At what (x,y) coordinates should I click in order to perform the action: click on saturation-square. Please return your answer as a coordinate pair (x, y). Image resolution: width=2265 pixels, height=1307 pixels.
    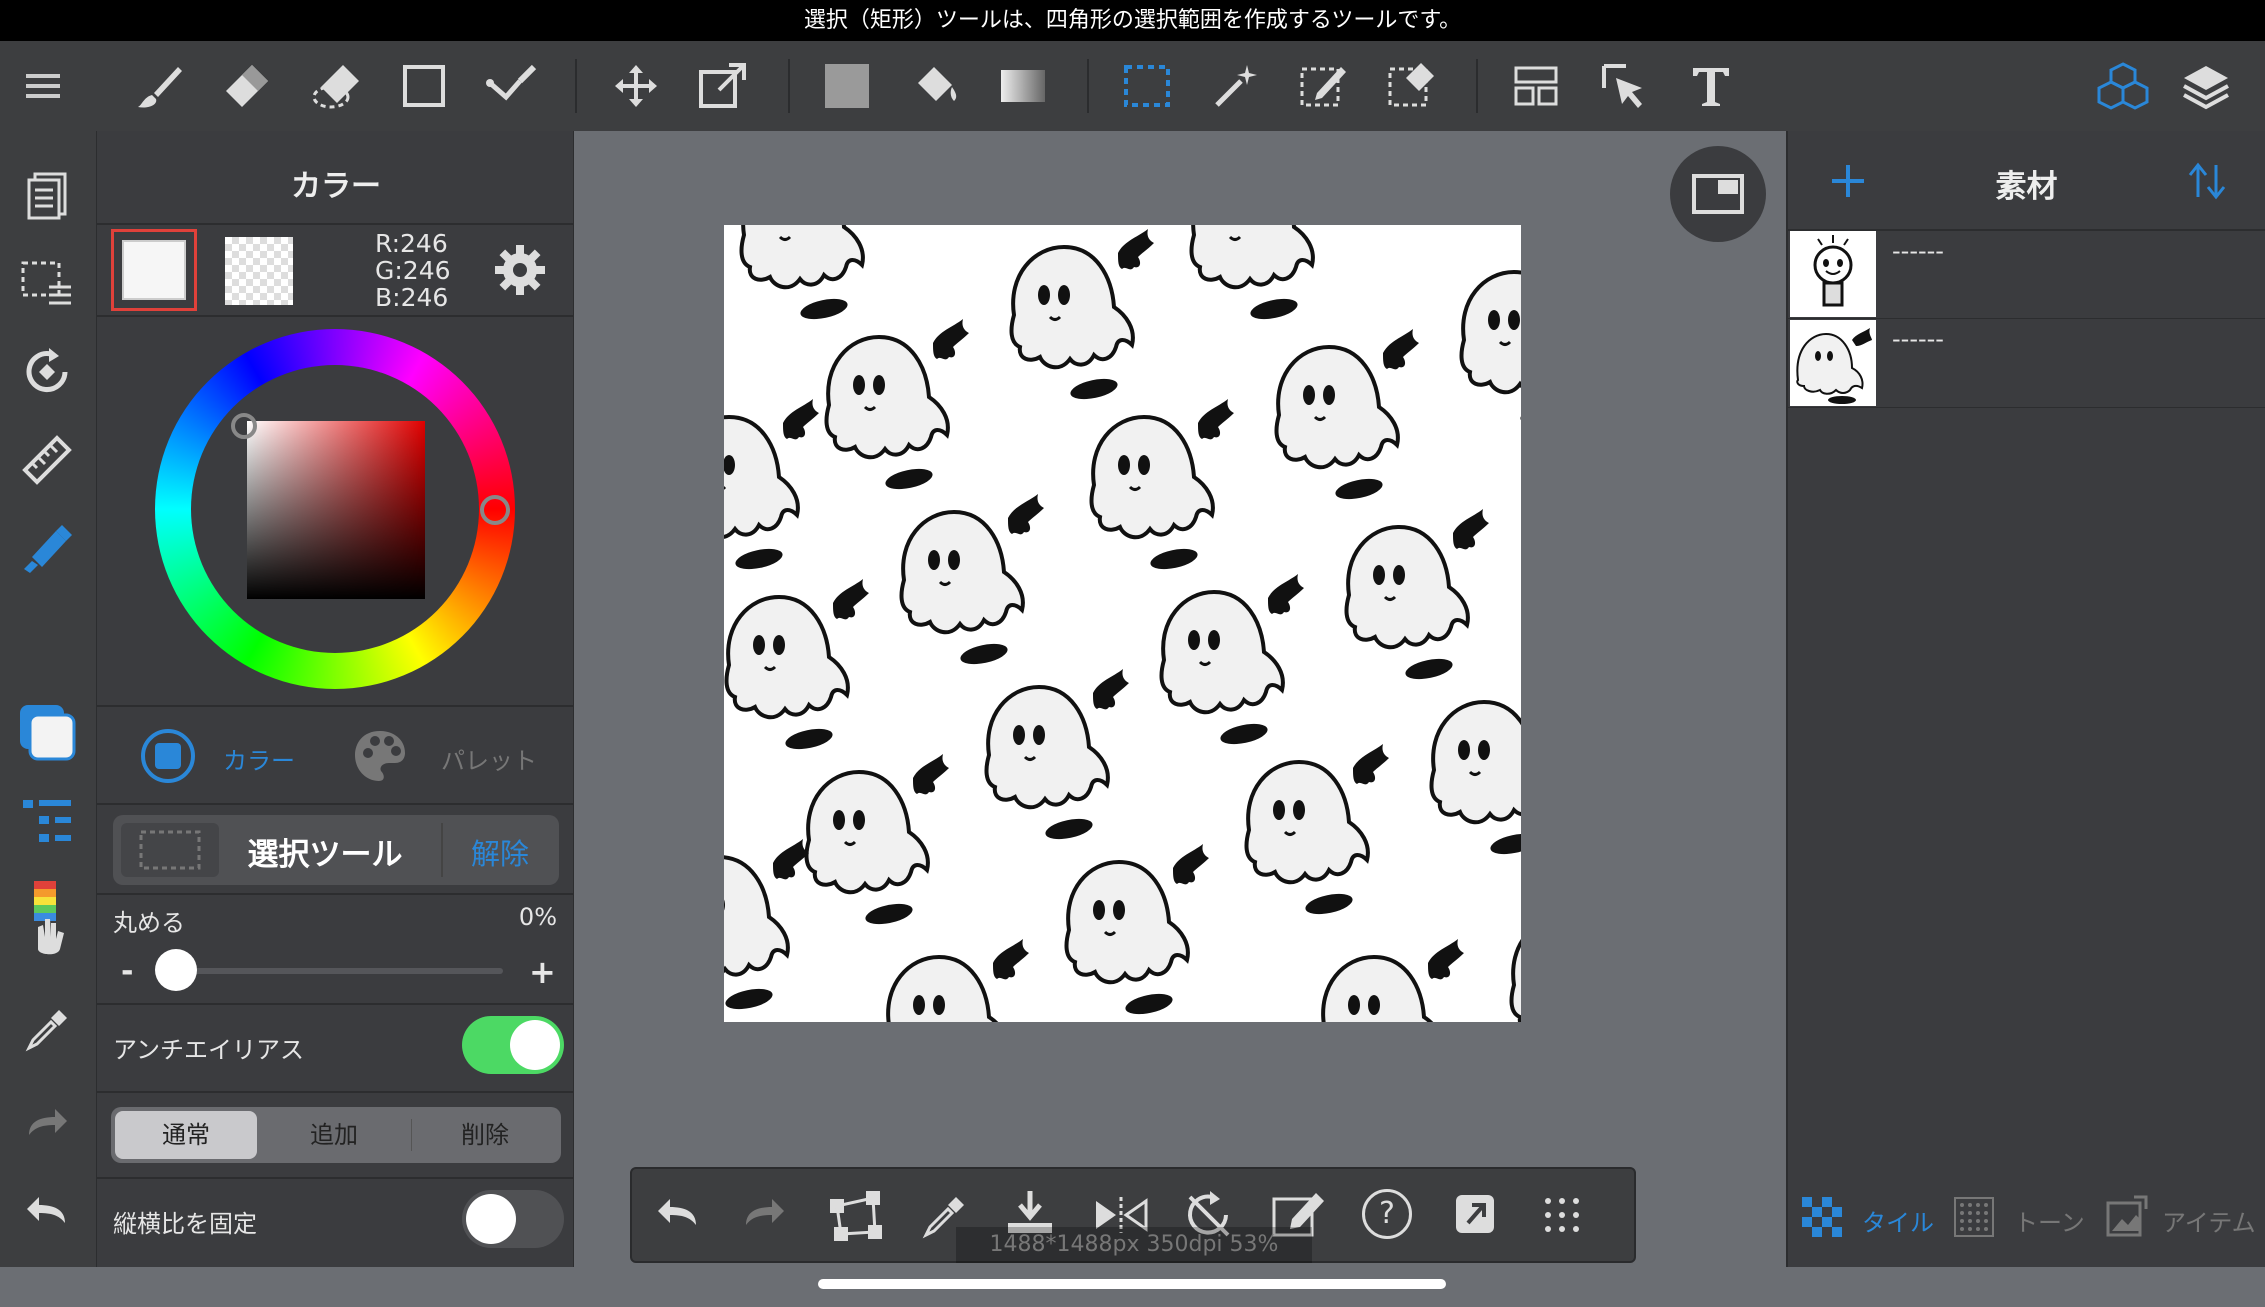
    Looking at the image, I should click on (336, 510).